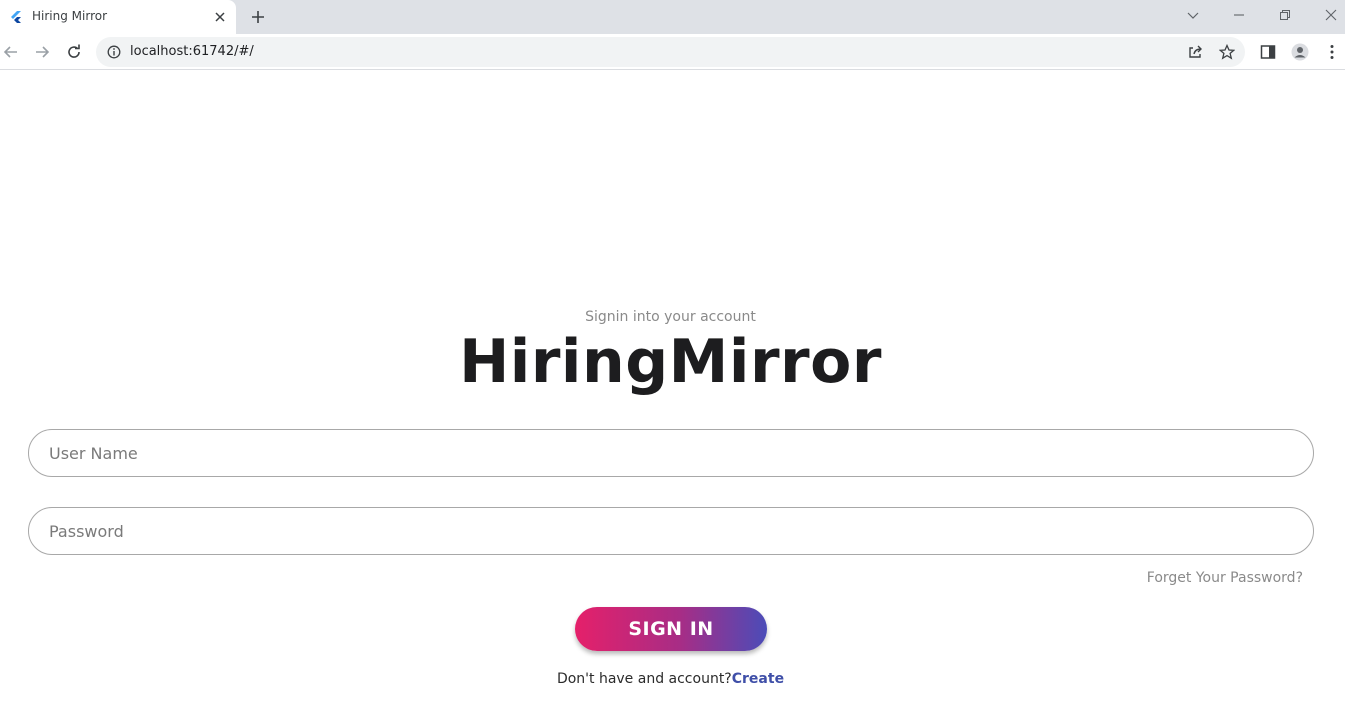 The height and width of the screenshot is (728, 1345). What do you see at coordinates (670, 317) in the screenshot?
I see `signin-subtitle: Signin into your account` at bounding box center [670, 317].